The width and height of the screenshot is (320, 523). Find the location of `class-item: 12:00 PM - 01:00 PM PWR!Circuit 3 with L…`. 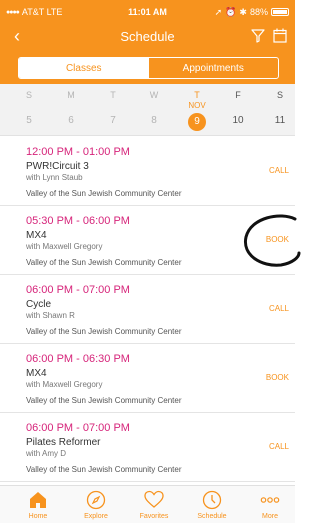

class-item: 12:00 PM - 01:00 PM PWR!Circuit 3 with L… is located at coordinates (147, 171).